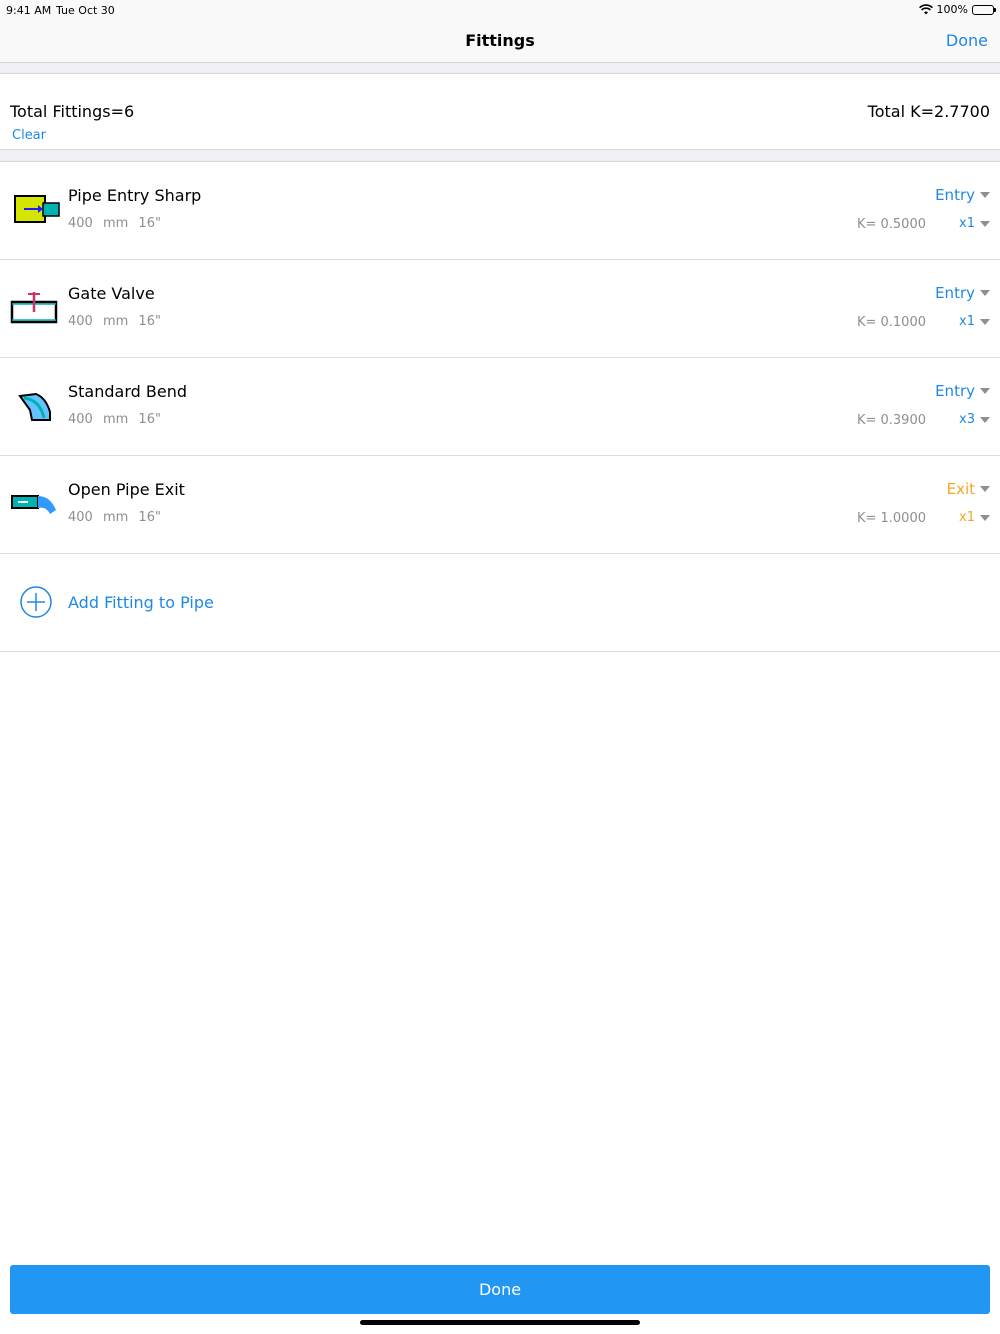 The width and height of the screenshot is (1000, 1334). What do you see at coordinates (952, 9) in the screenshot?
I see `battery-percent: 100%` at bounding box center [952, 9].